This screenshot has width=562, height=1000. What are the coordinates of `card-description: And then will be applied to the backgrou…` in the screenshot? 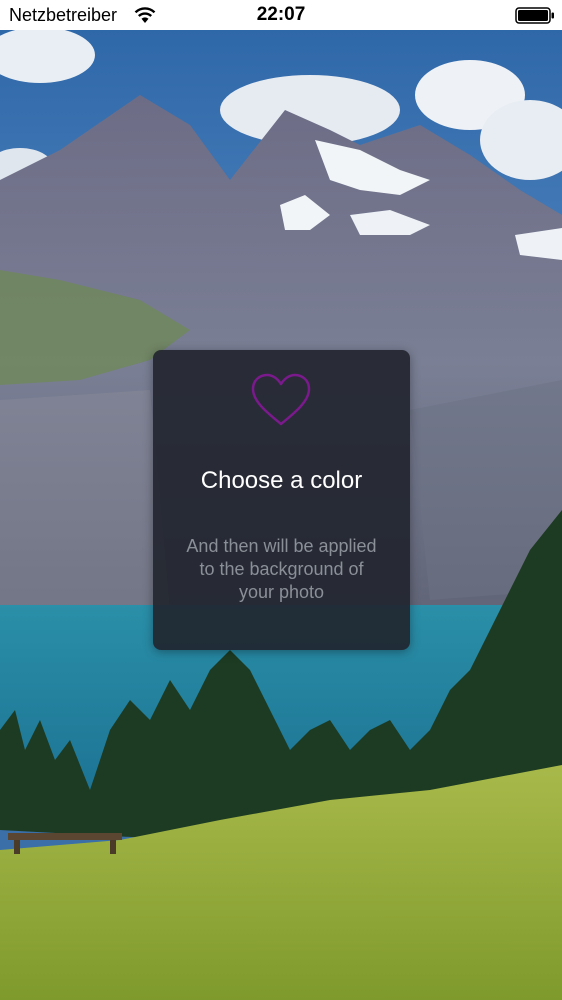 It's located at (281, 569).